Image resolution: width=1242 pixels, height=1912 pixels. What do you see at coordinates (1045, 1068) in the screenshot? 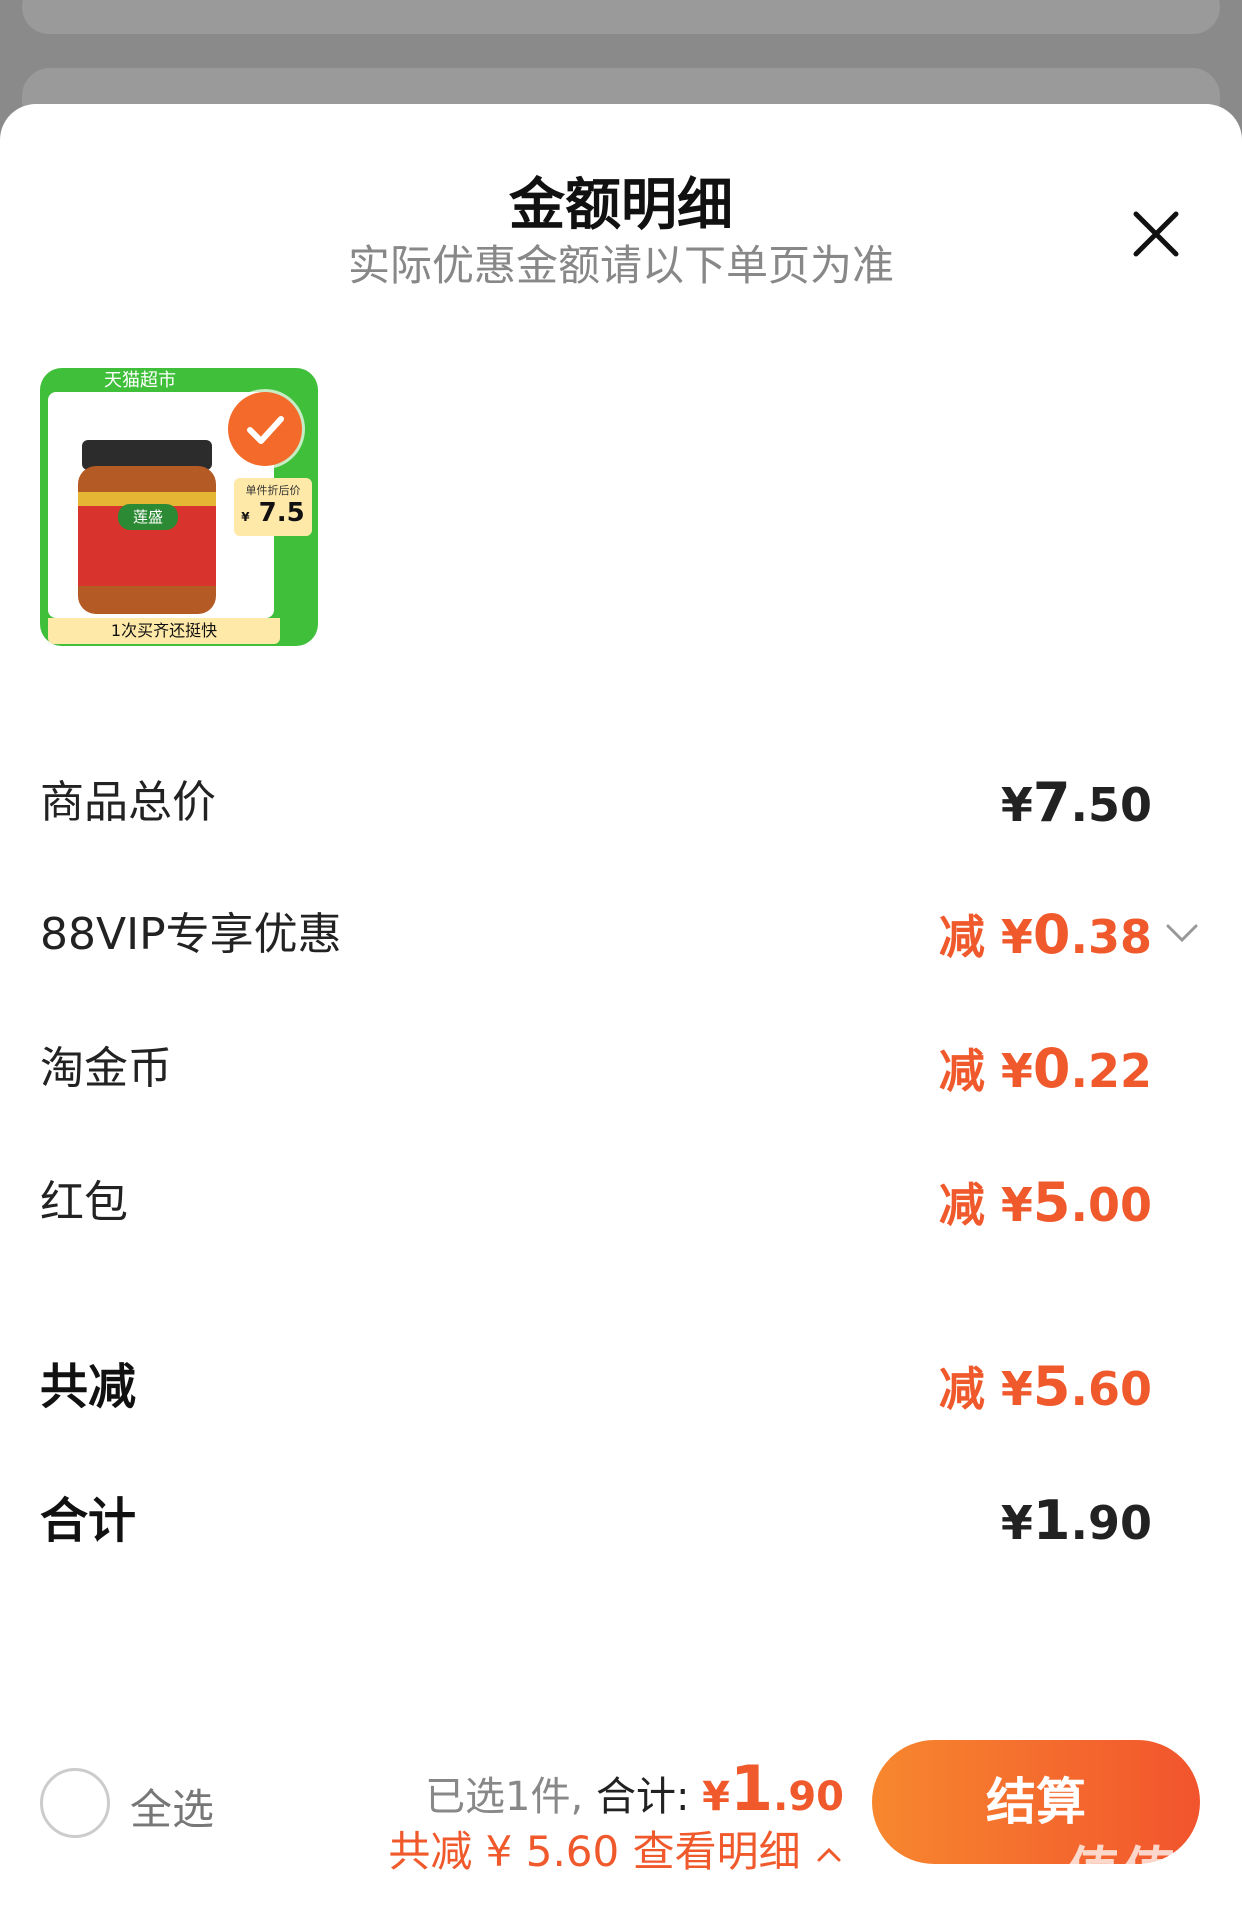
I see `row-value: 减 ¥0.22` at bounding box center [1045, 1068].